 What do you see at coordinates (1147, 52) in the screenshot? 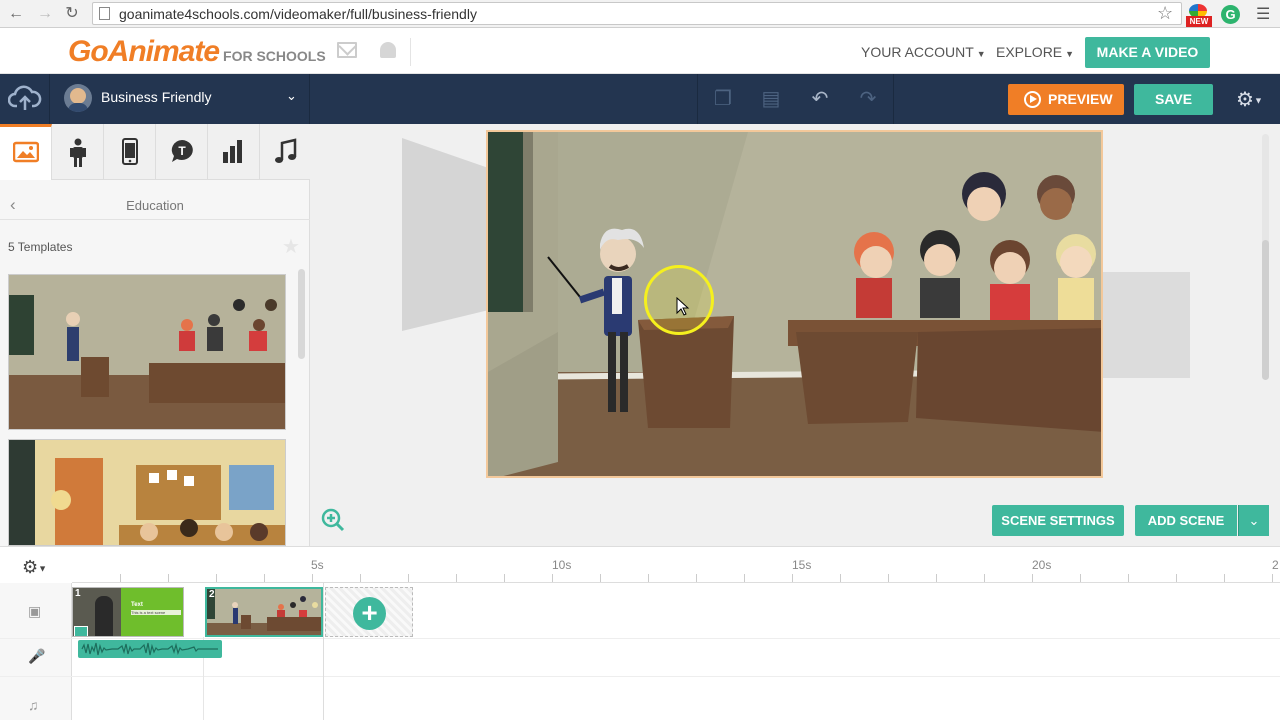
I see `make-a-video-button: MAKE A VIDEO` at bounding box center [1147, 52].